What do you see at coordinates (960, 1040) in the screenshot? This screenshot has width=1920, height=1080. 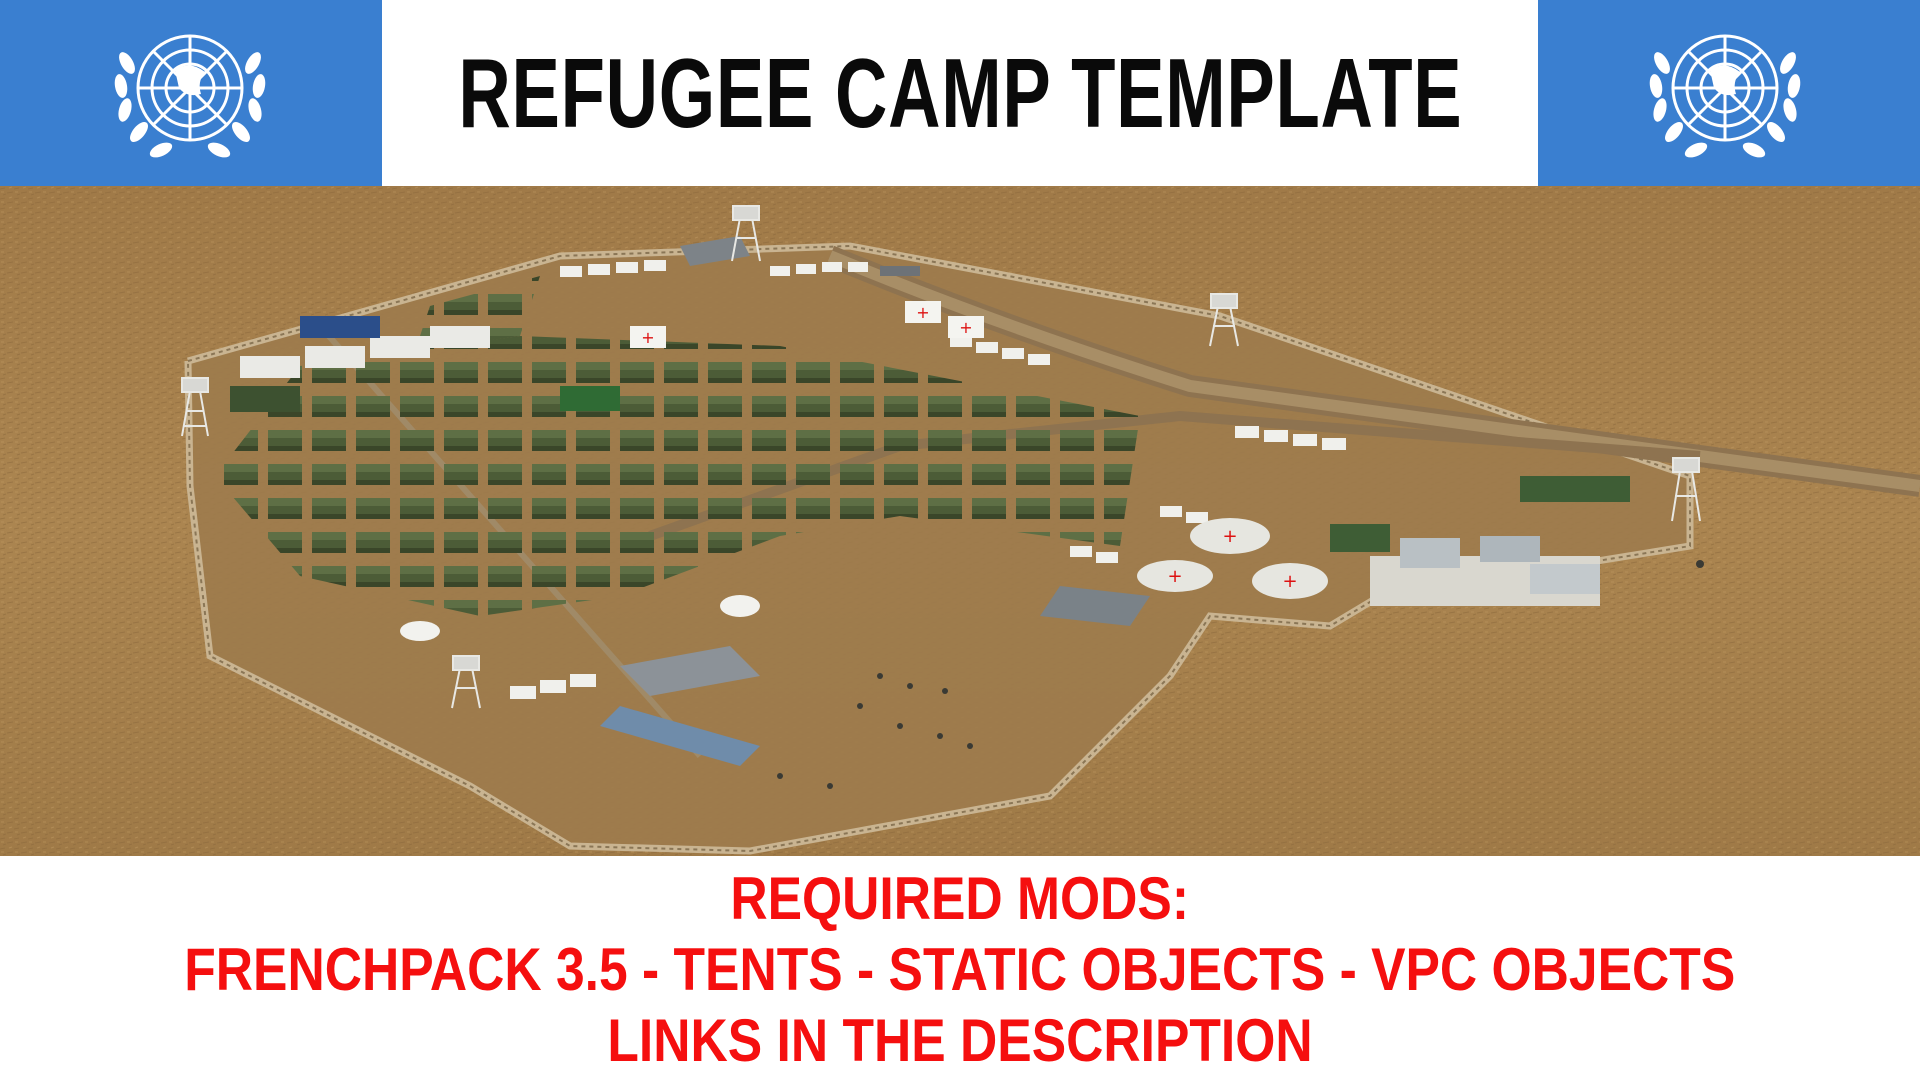 I see `links-note: LINKS IN THE DESCRIPTION` at bounding box center [960, 1040].